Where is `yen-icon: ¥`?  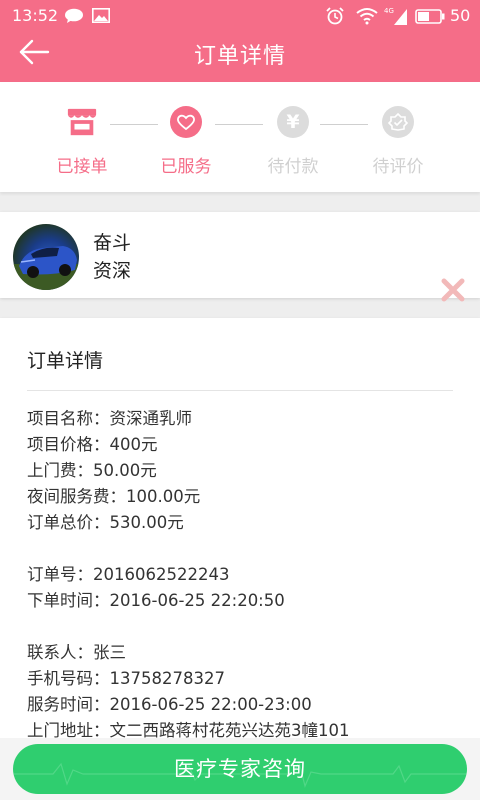
yen-icon: ¥ is located at coordinates (293, 122).